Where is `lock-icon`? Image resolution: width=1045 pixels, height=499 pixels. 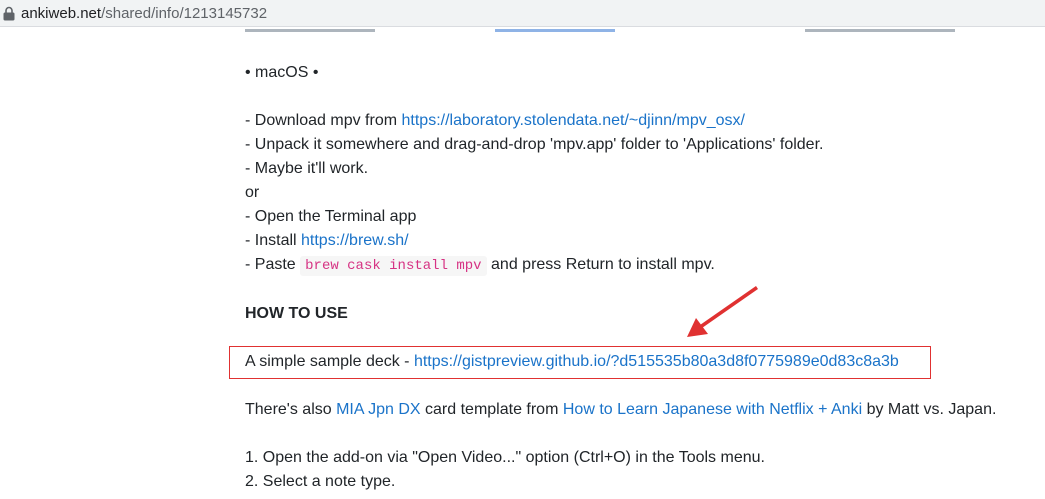
lock-icon is located at coordinates (9, 13).